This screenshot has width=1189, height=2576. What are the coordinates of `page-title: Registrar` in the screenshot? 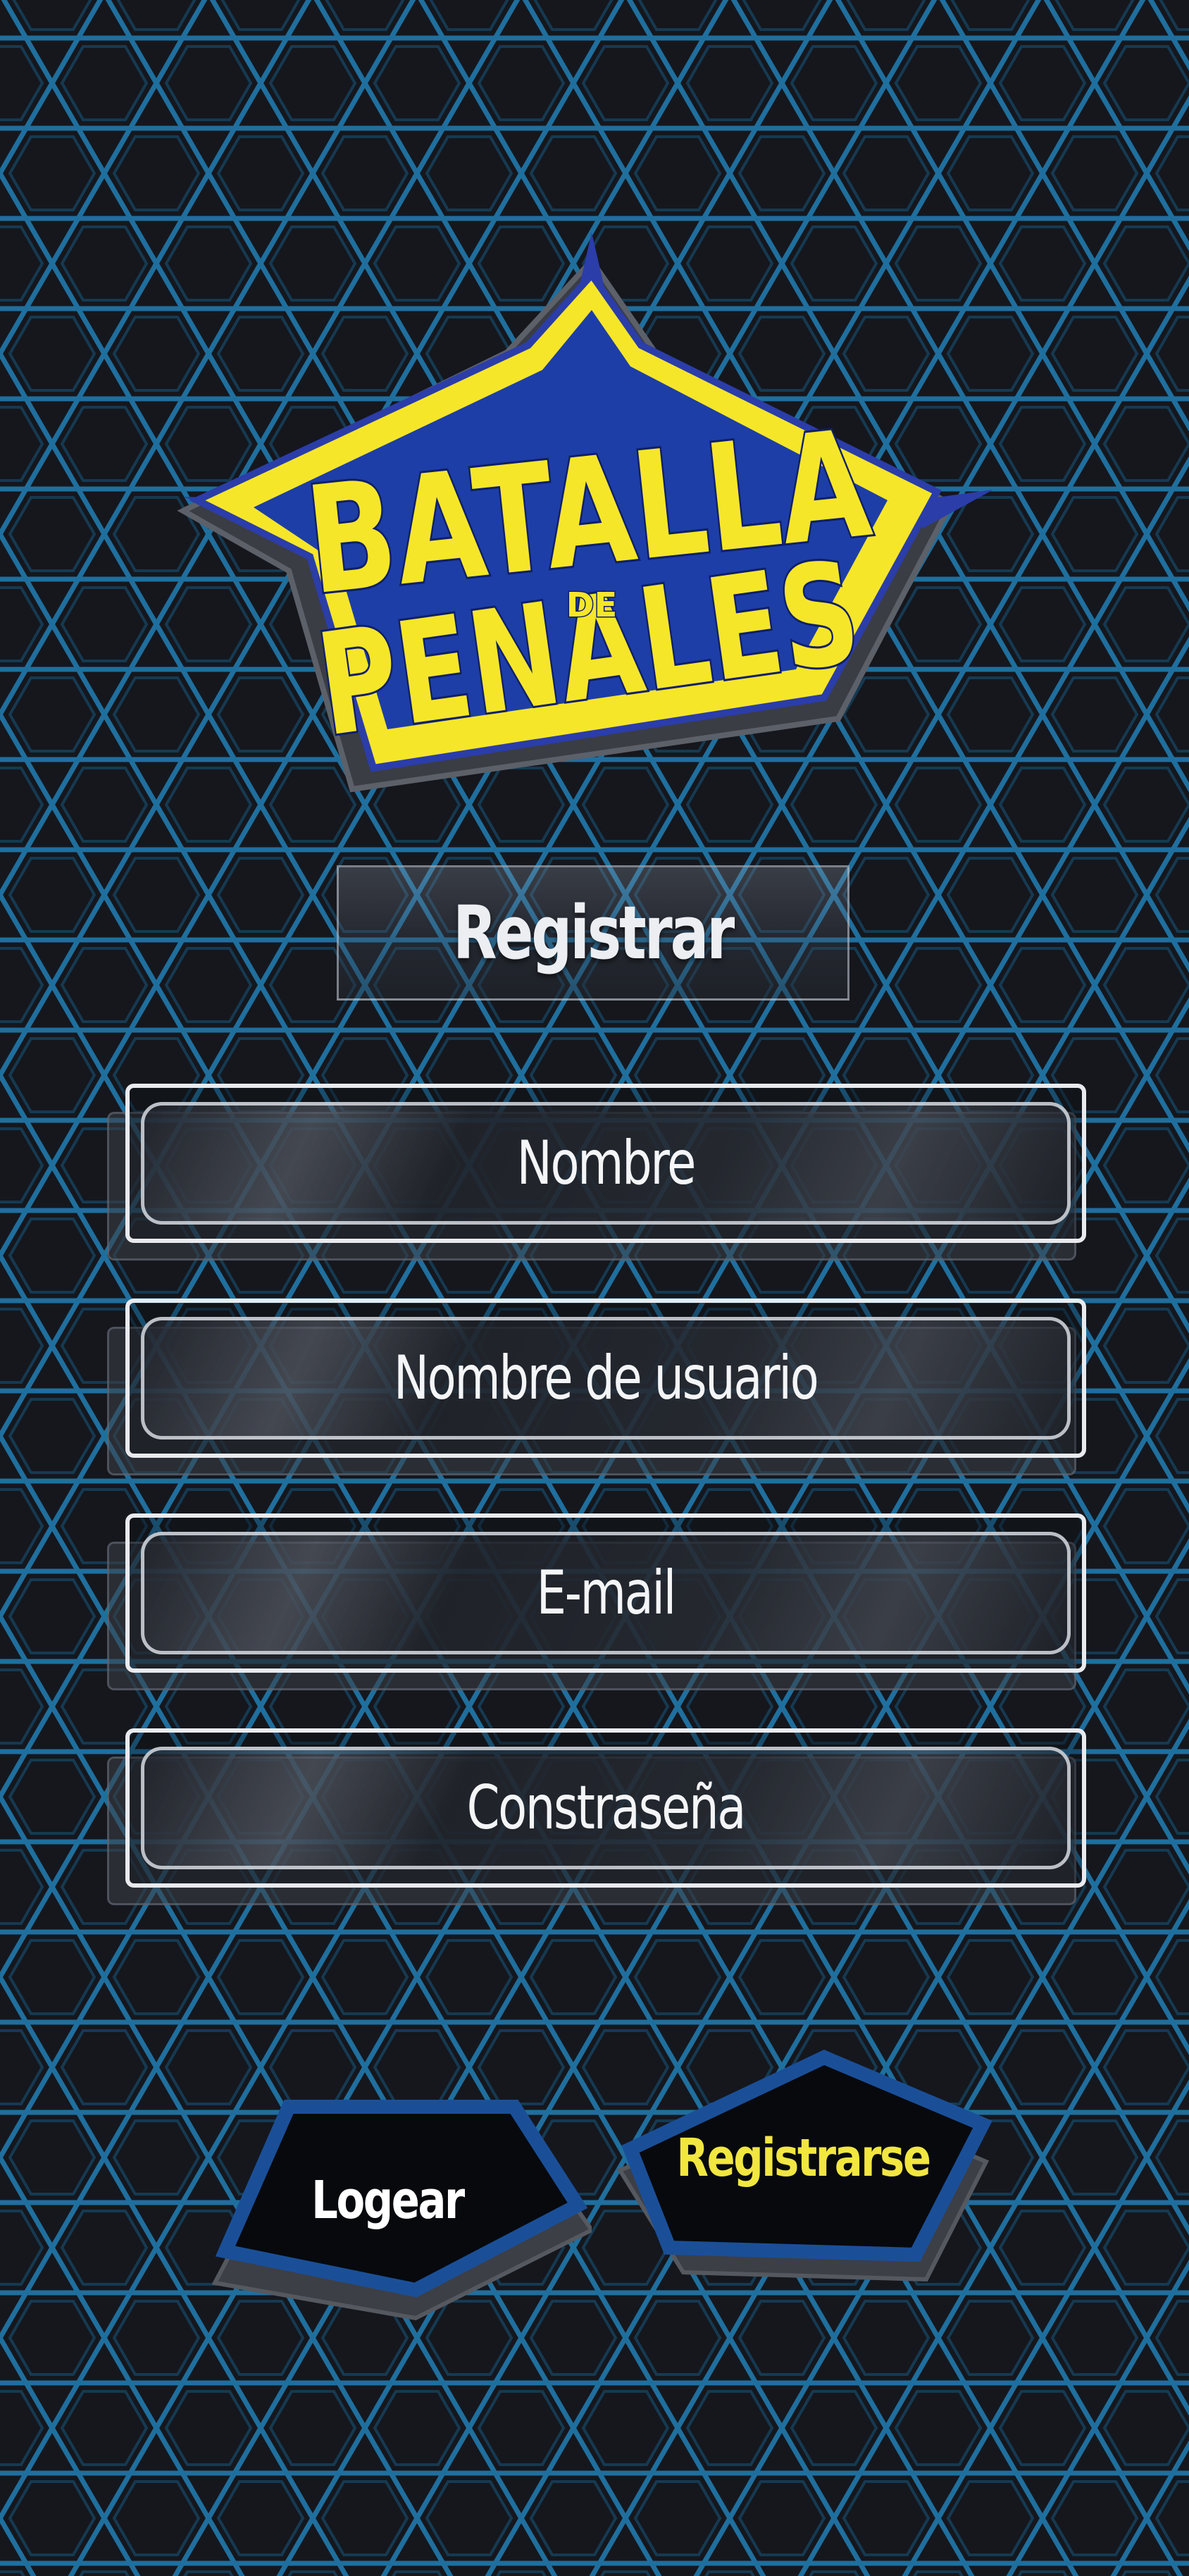 It's located at (594, 933).